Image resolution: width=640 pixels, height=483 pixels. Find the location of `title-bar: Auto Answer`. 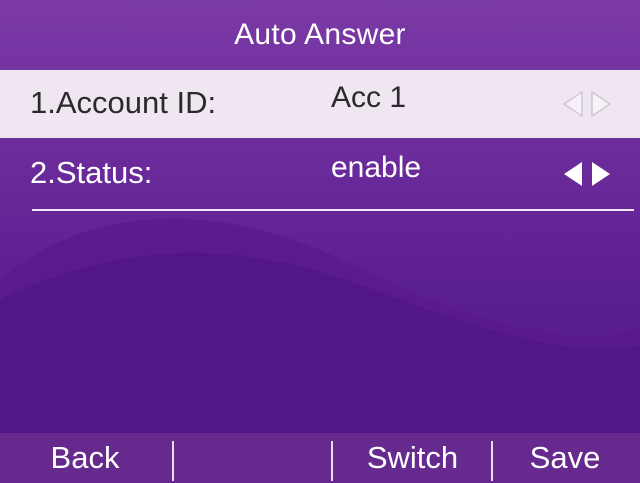

title-bar: Auto Answer is located at coordinates (320, 35).